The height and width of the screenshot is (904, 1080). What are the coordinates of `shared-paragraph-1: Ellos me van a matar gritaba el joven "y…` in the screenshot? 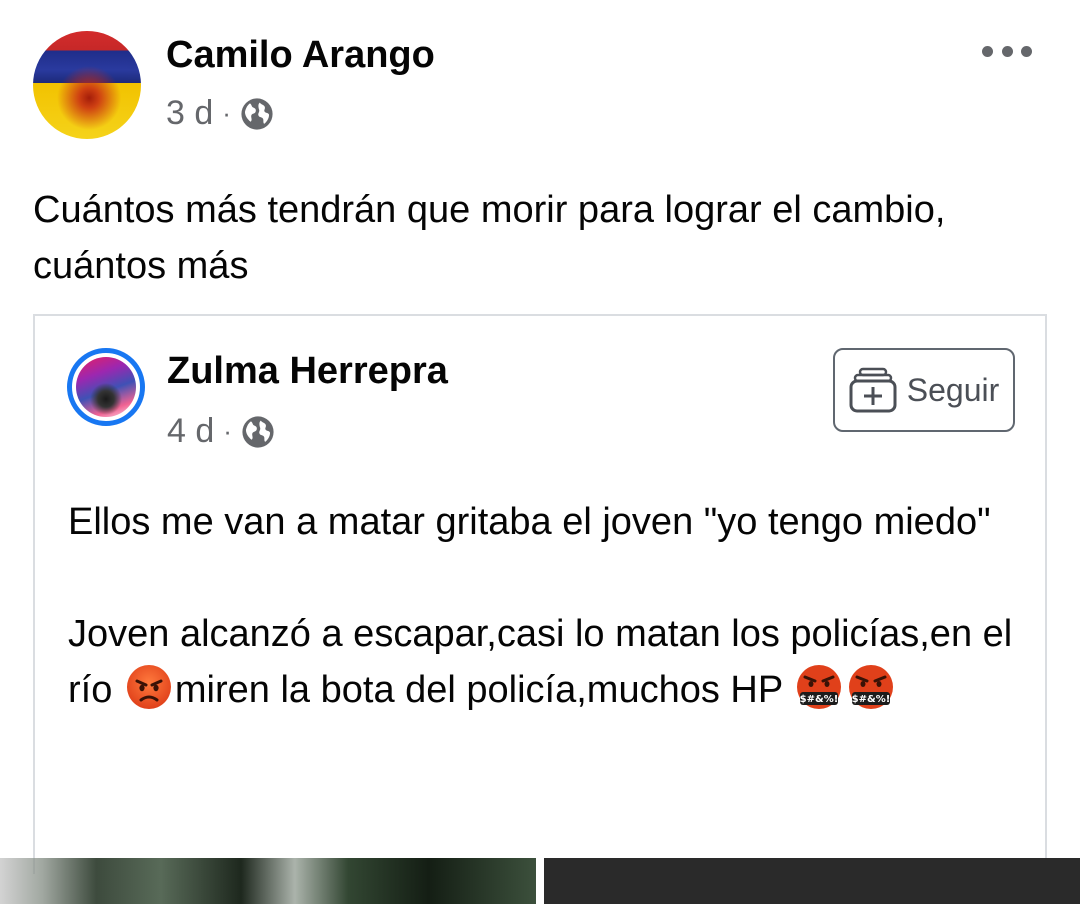 It's located at (529, 522).